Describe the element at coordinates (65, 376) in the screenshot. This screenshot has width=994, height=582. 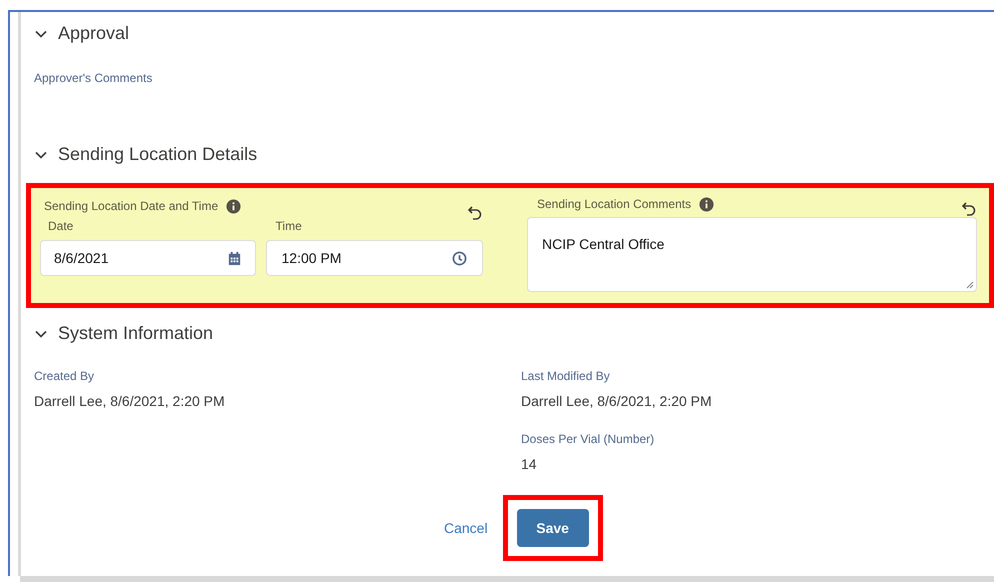
I see `field-label: Created By` at that location.